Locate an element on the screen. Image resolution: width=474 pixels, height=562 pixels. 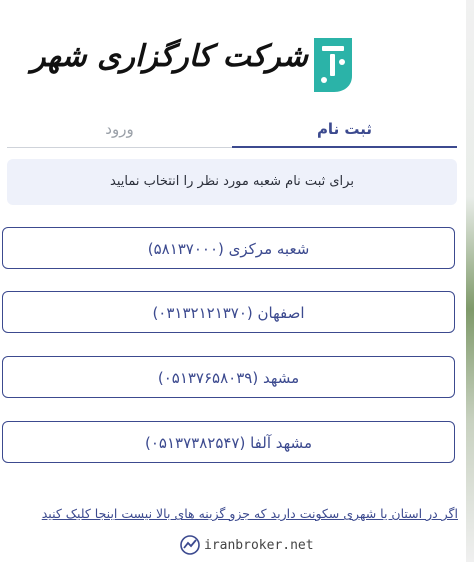
trend-chart-icon is located at coordinates (190, 545).